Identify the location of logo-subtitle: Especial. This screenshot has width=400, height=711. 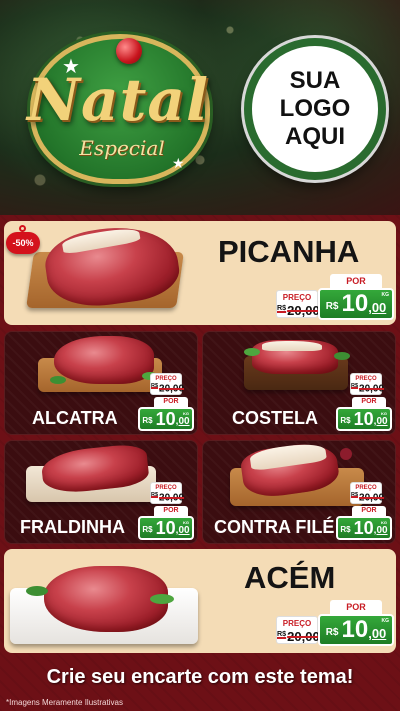
(122, 148).